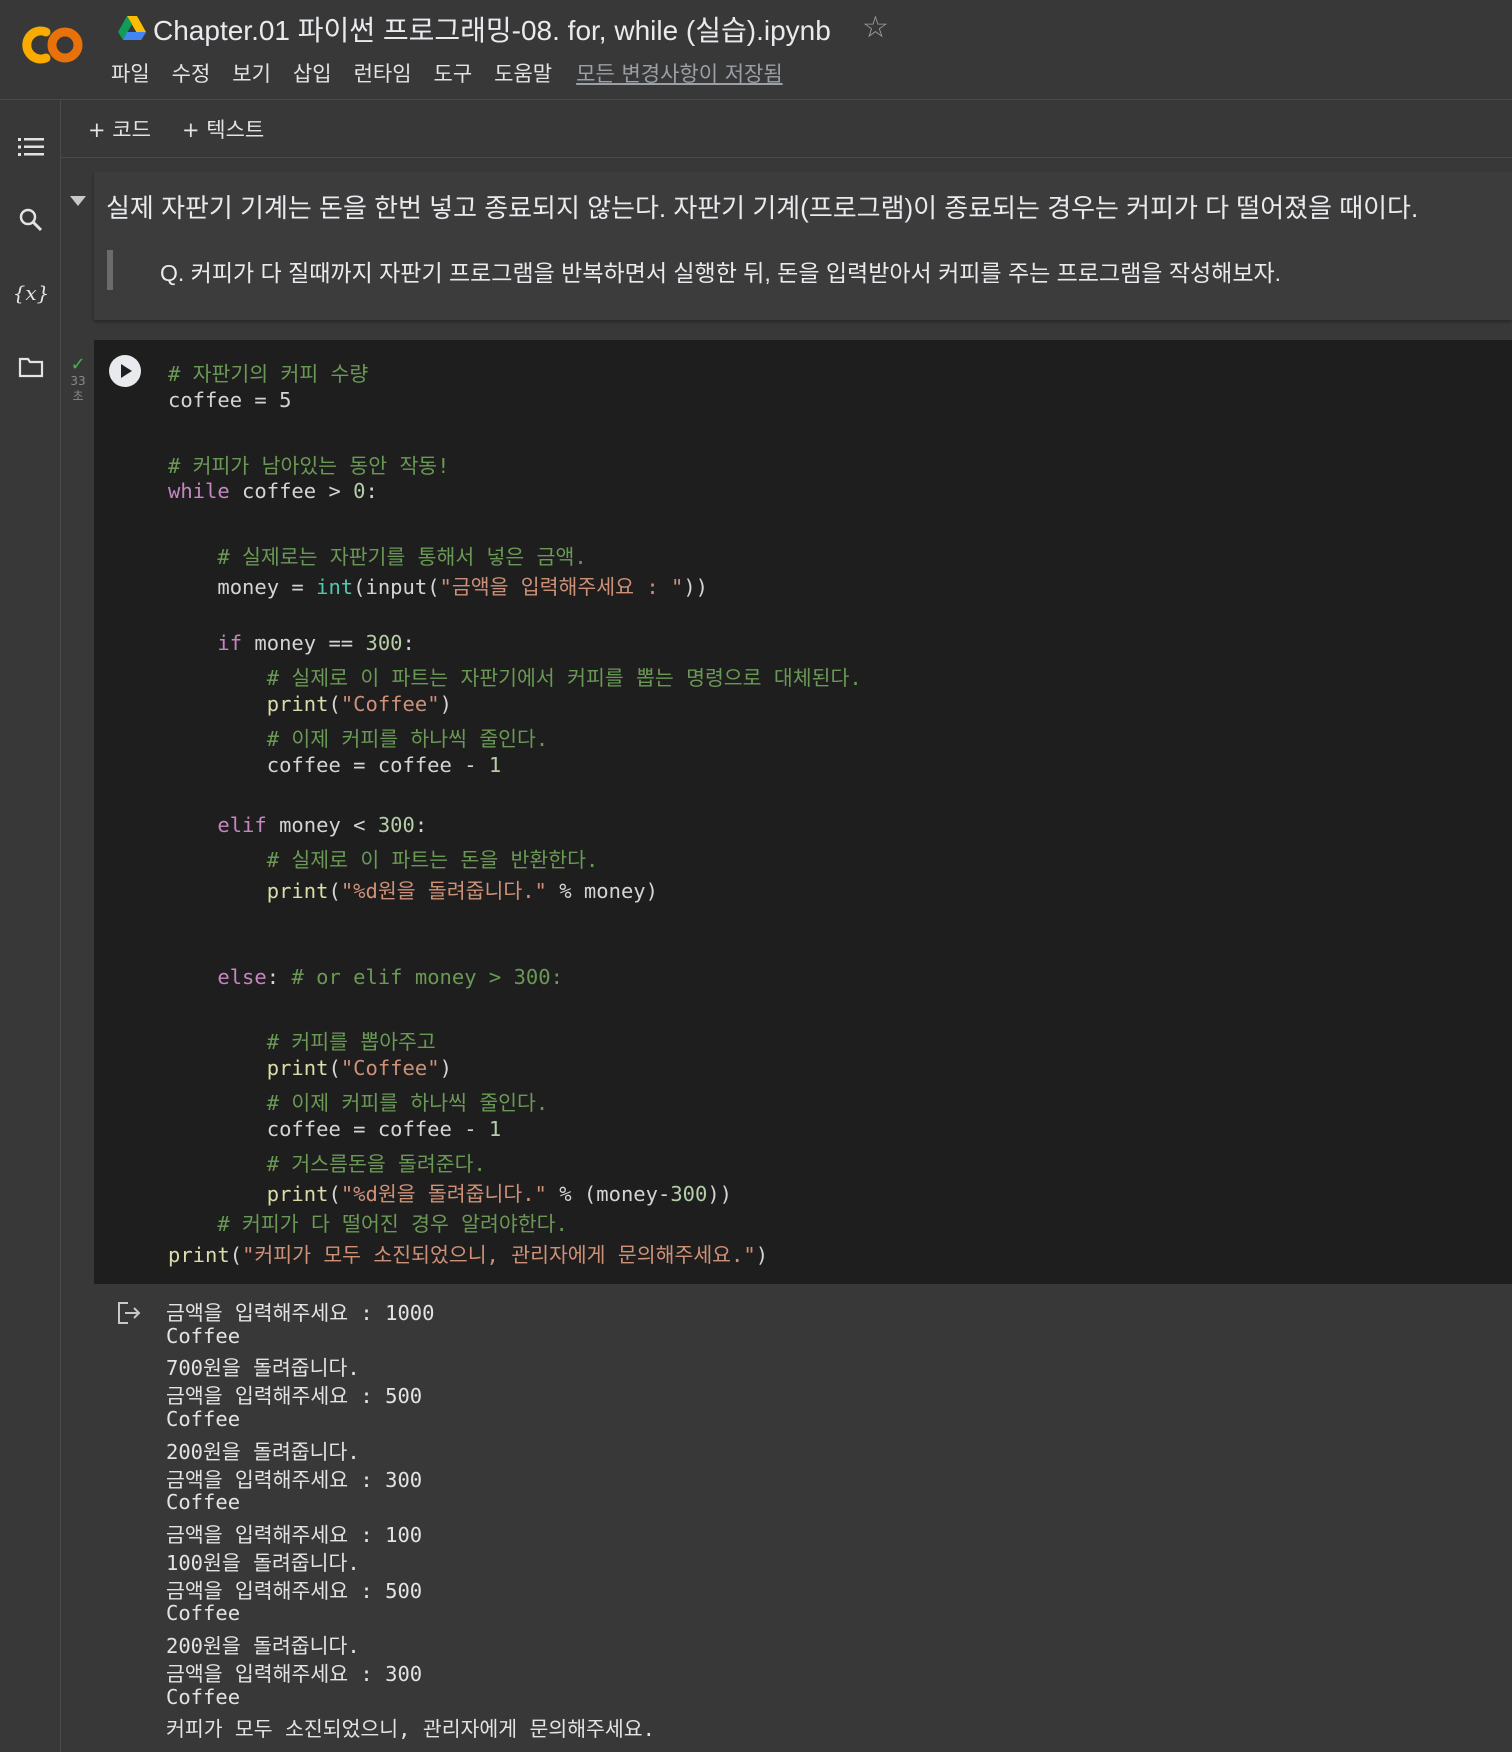  What do you see at coordinates (230, 400) in the screenshot?
I see `code-line: coffee = 5` at bounding box center [230, 400].